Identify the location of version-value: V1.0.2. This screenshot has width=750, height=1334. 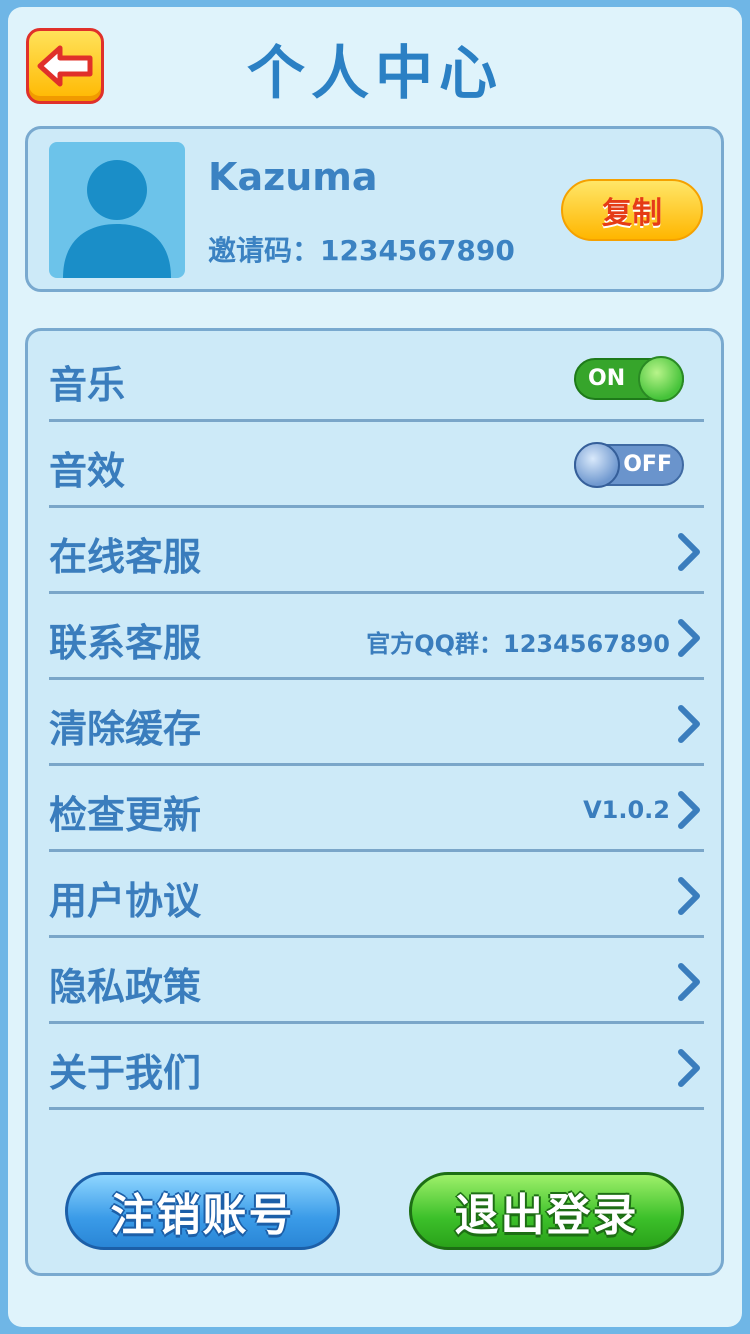
(626, 810).